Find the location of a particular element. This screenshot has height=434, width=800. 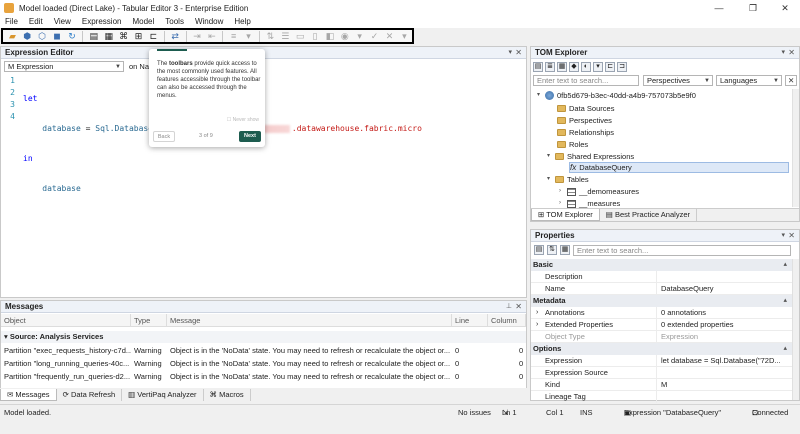

tree-item-data-sources: Data Sources is located at coordinates (585, 108).